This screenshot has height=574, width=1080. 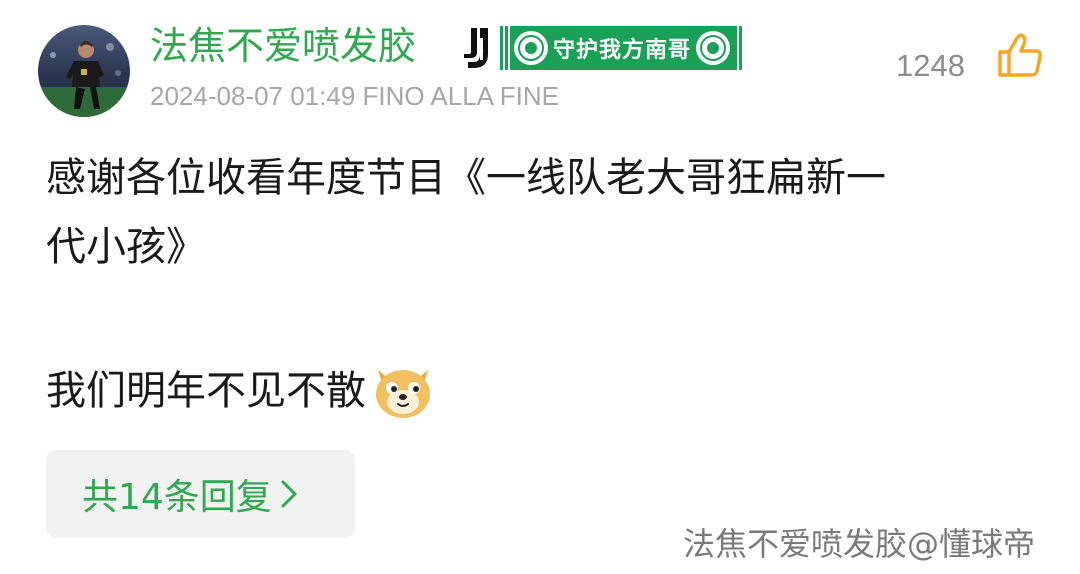 I want to click on scarf-text: 守护我方南哥, so click(x=621, y=50).